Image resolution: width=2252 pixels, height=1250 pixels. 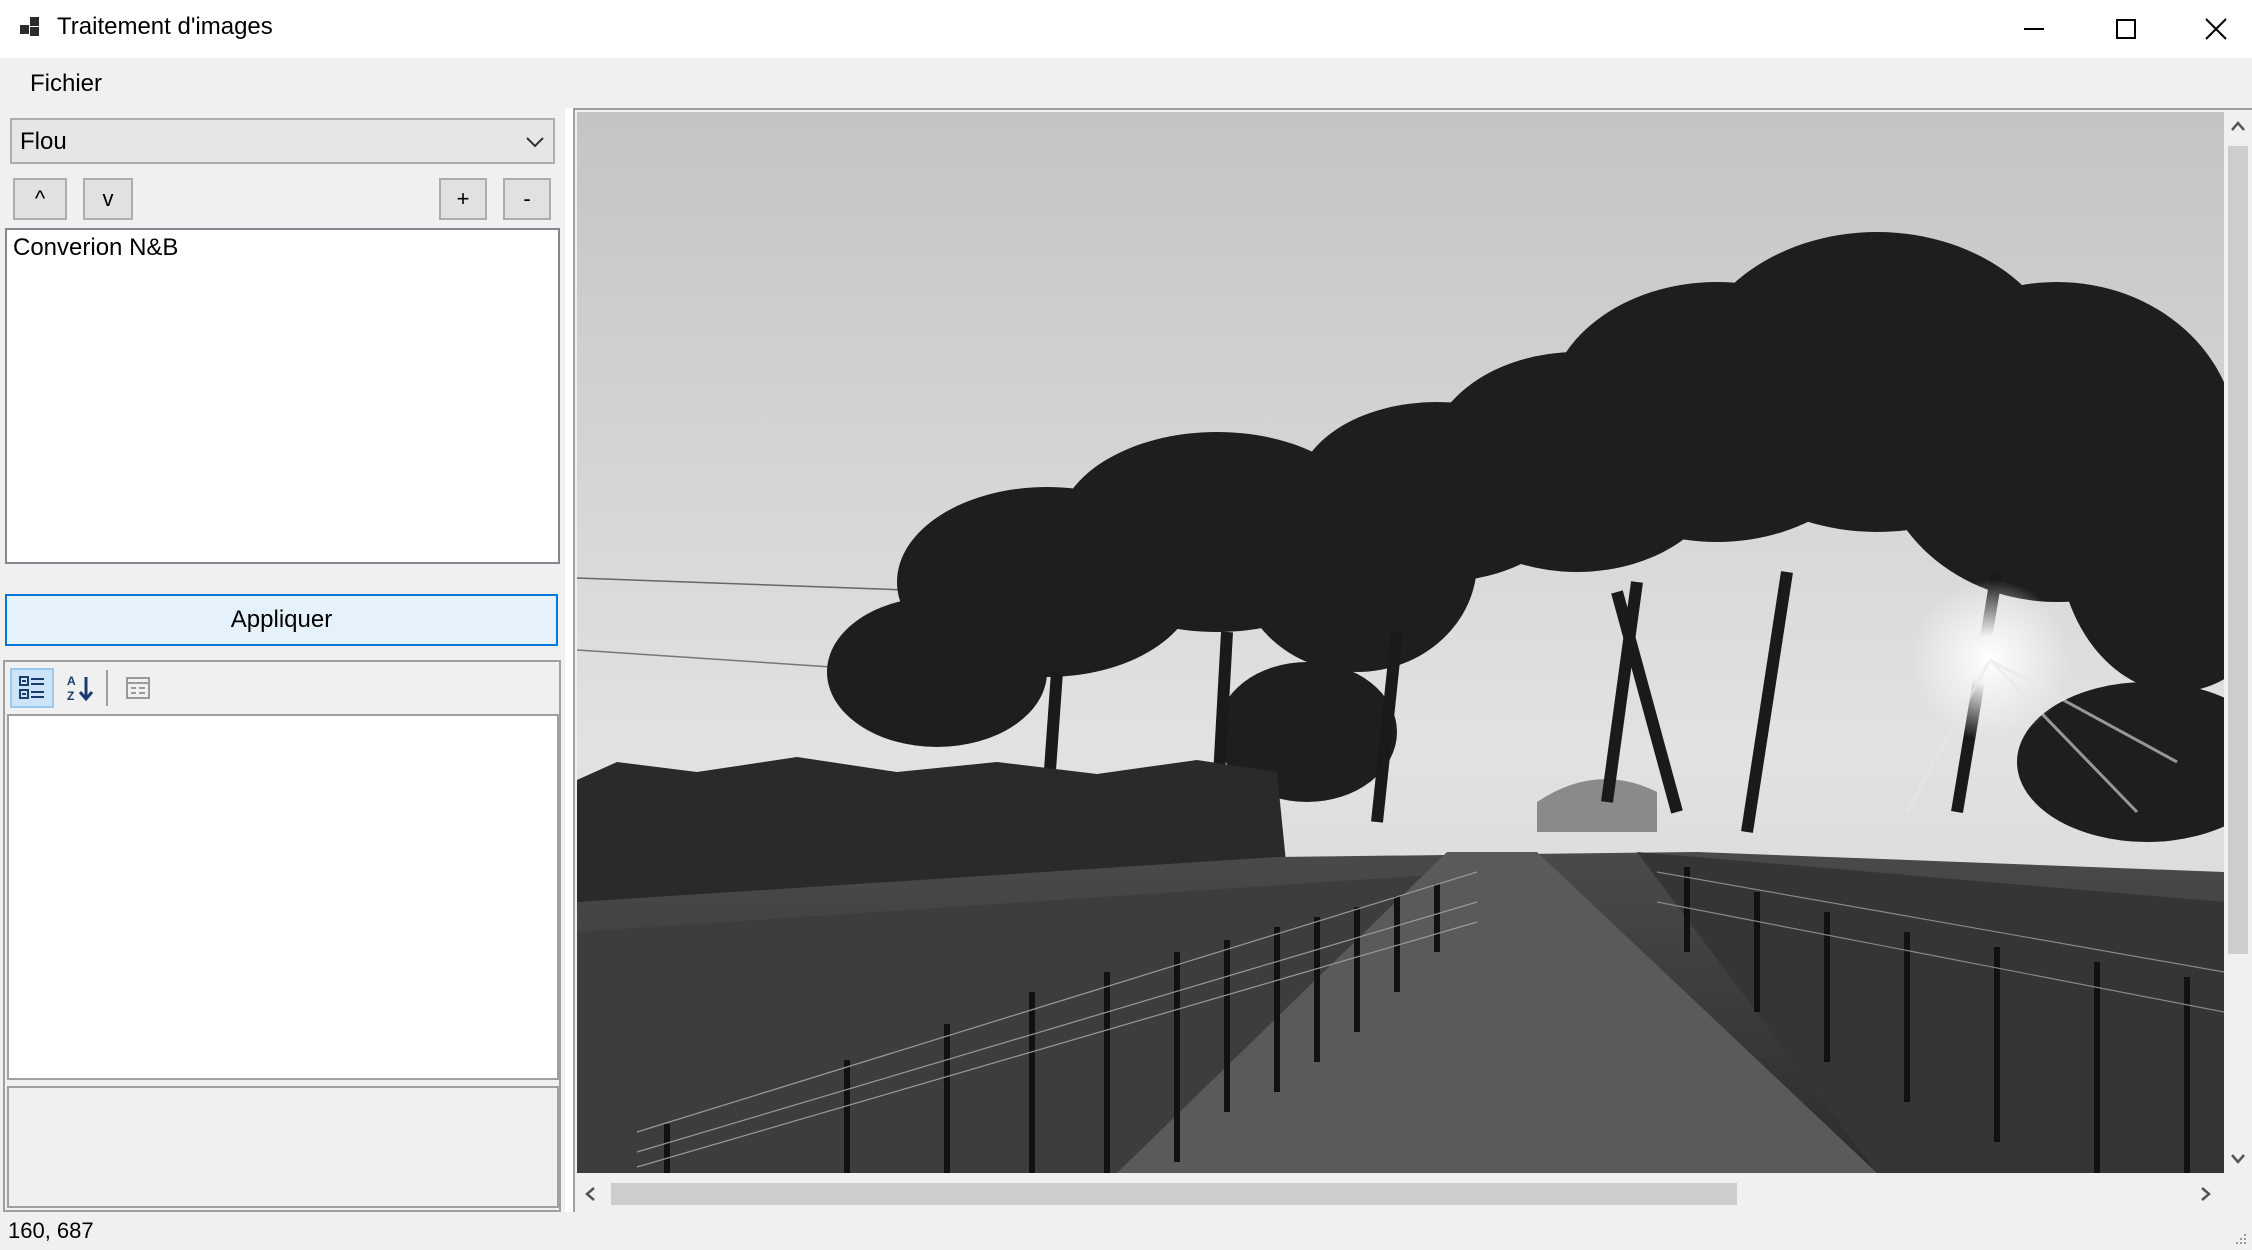 I want to click on property-description-pane, so click(x=283, y=1147).